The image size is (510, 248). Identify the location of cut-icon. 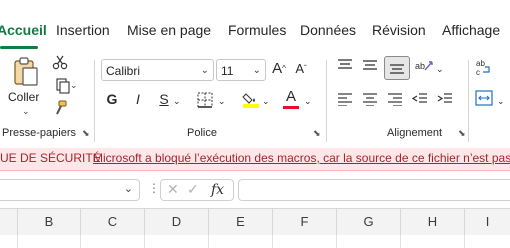
(60, 64).